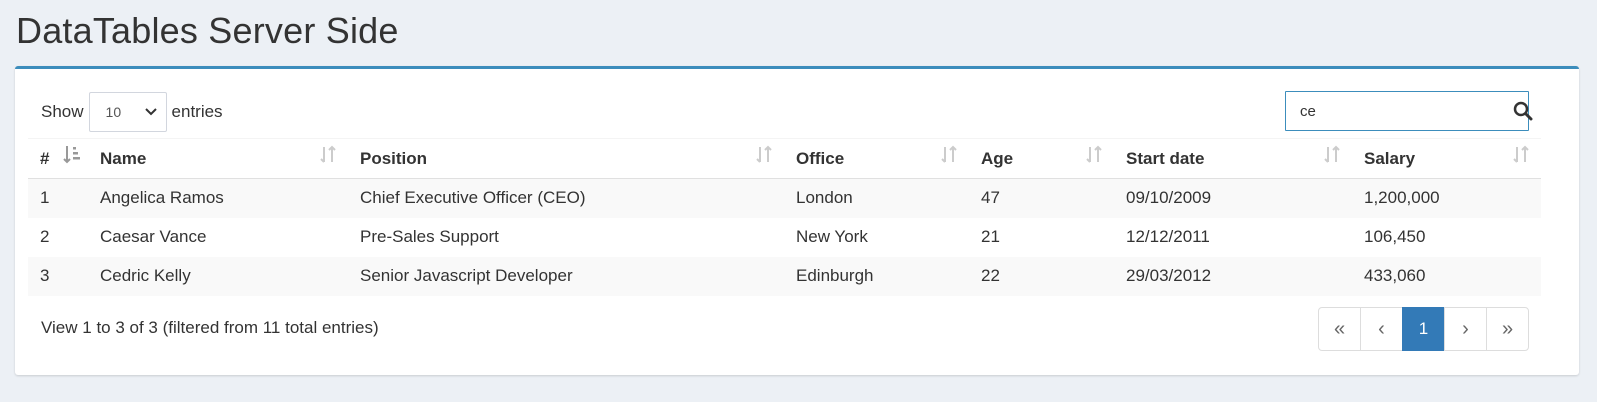 The image size is (1597, 402). I want to click on cell-age: 21, so click(990, 236).